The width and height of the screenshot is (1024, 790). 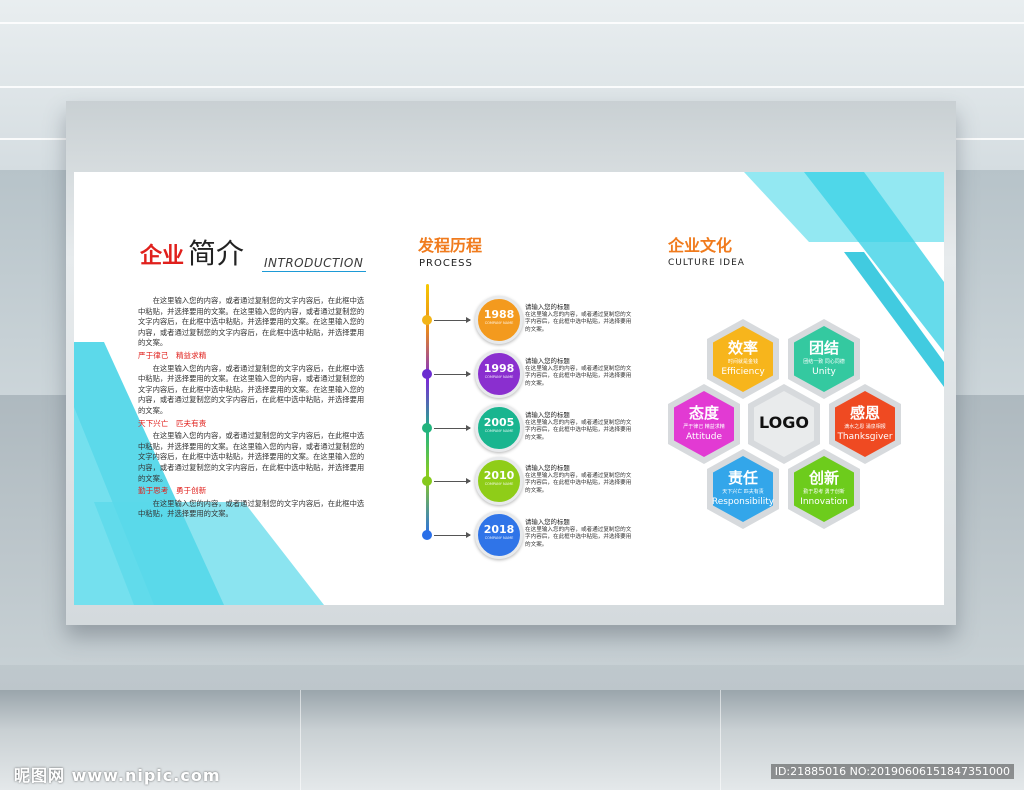 What do you see at coordinates (742, 362) in the screenshot?
I see `value-motto: 时间就是金钱` at bounding box center [742, 362].